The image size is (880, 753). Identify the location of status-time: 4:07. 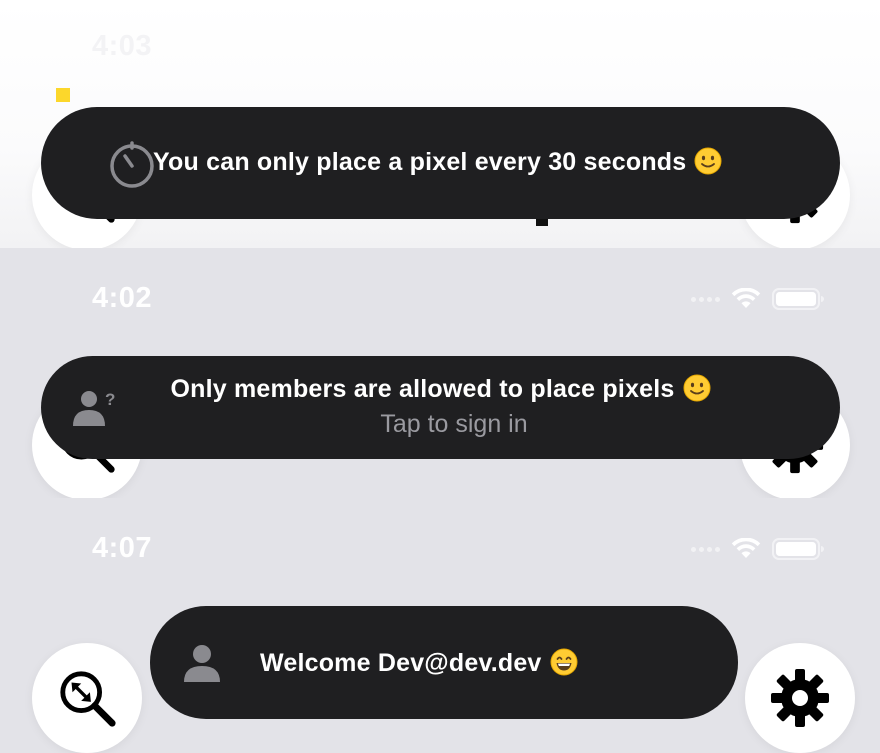
(122, 548).